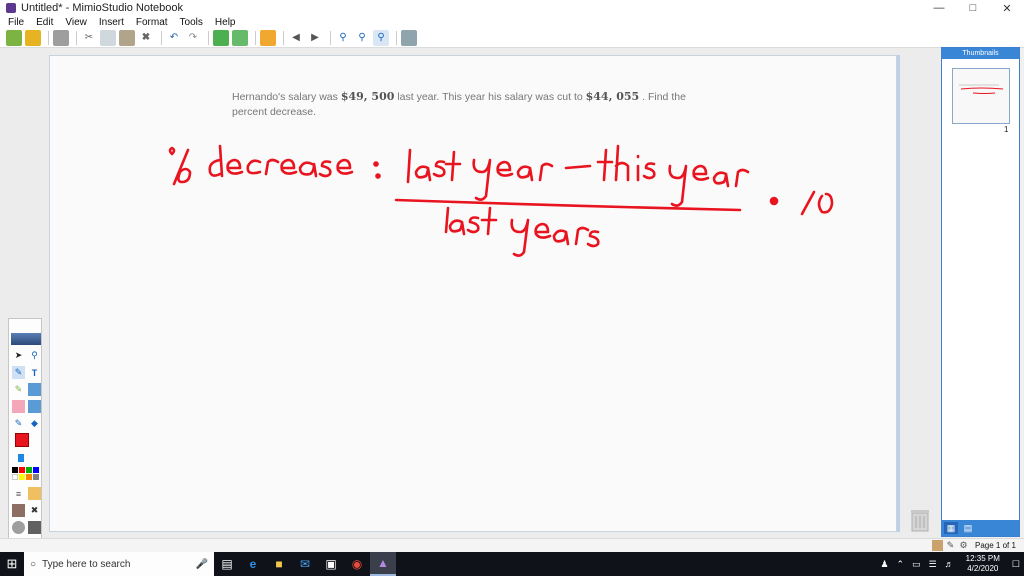  What do you see at coordinates (983, 568) in the screenshot?
I see `clock-date: 4/2/2020` at bounding box center [983, 568].